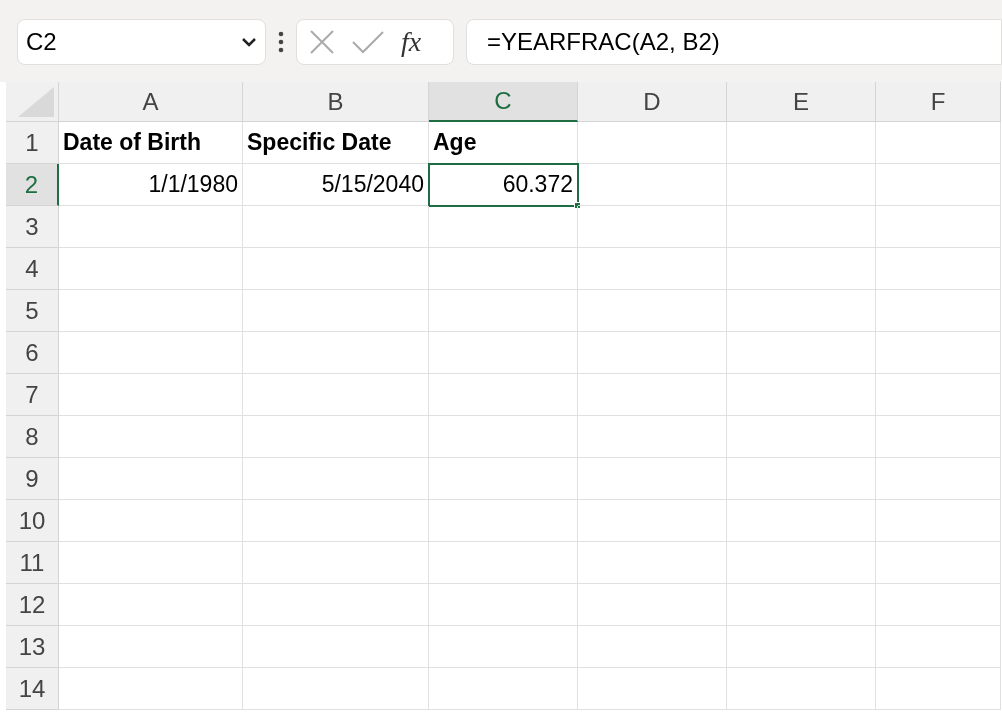 Image resolution: width=1002 pixels, height=713 pixels. What do you see at coordinates (32, 605) in the screenshot?
I see `row-header: 12` at bounding box center [32, 605].